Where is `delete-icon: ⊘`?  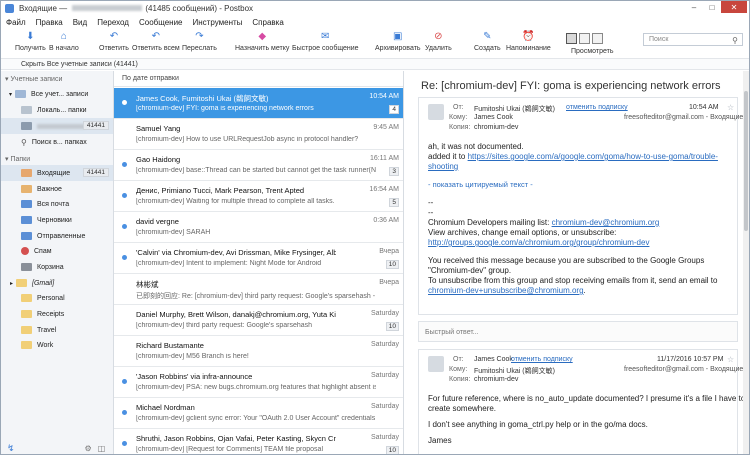 delete-icon: ⊘ is located at coordinates (438, 36).